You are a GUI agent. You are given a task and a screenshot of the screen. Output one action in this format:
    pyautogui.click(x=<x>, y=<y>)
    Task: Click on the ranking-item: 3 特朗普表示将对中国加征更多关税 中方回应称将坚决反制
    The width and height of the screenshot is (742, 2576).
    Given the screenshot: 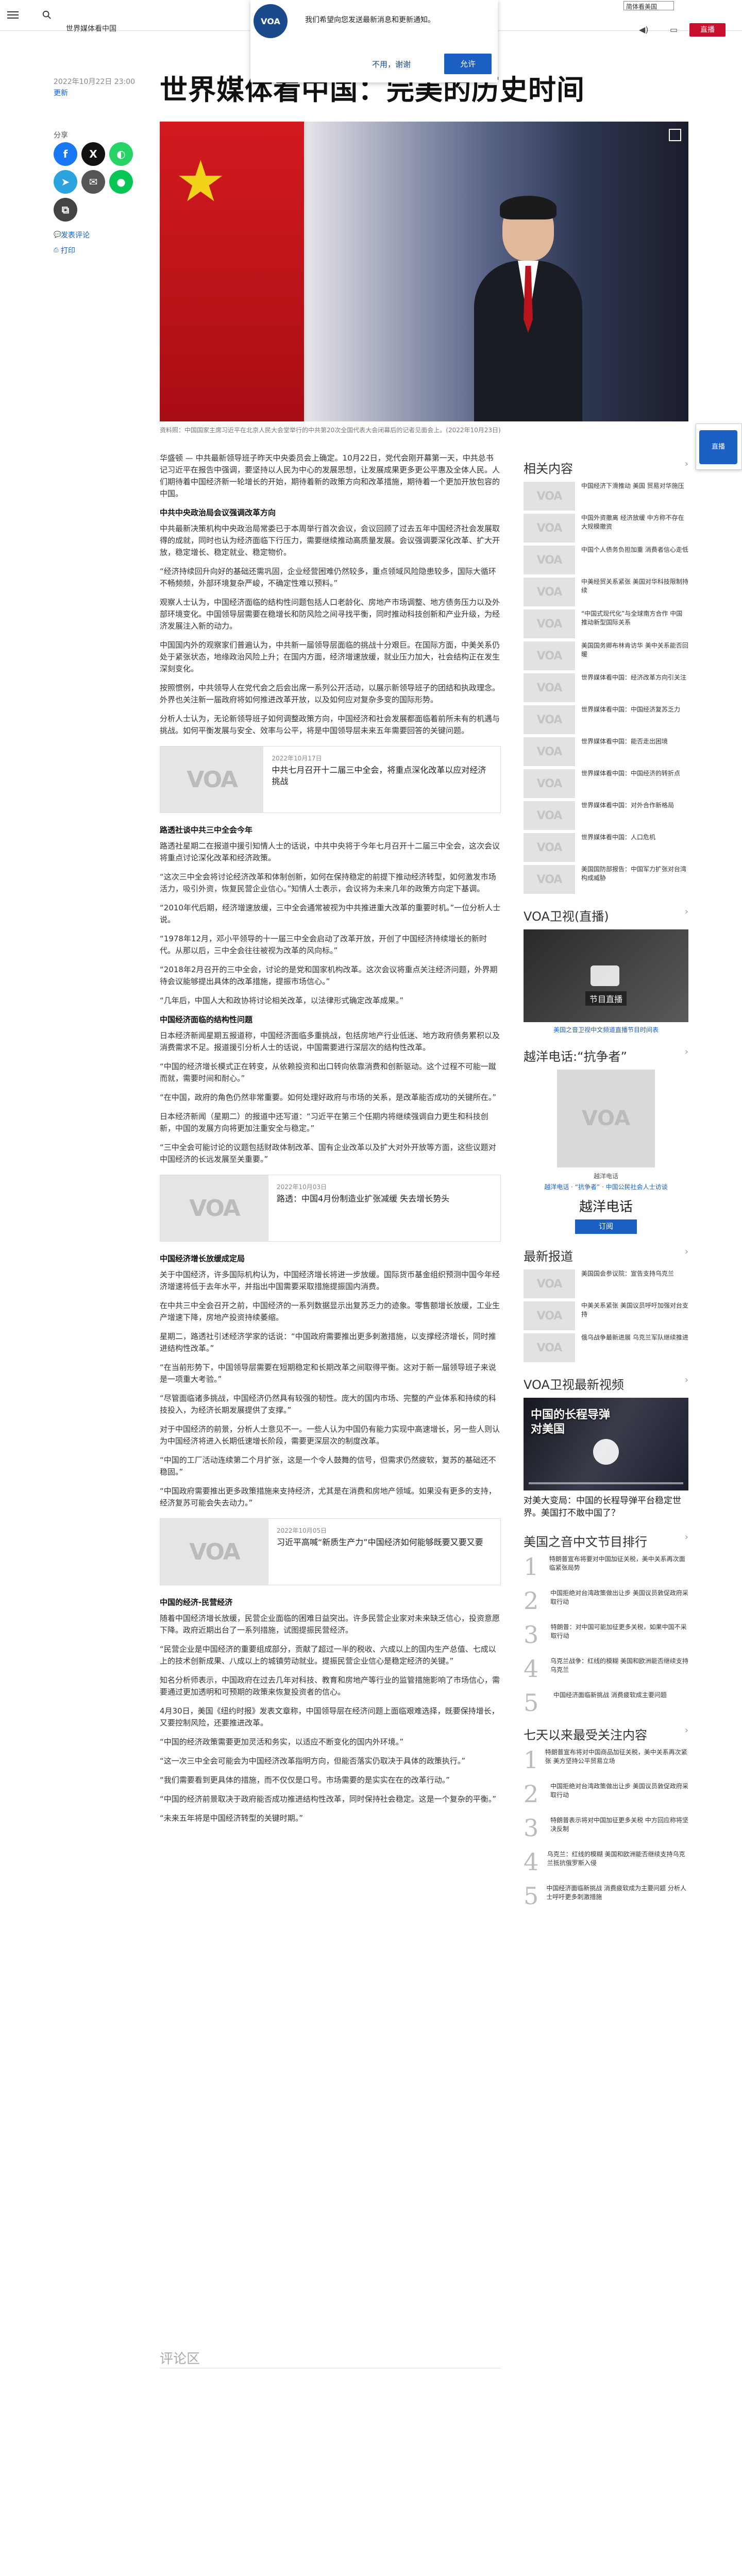 What is the action you would take?
    pyautogui.click(x=606, y=1828)
    